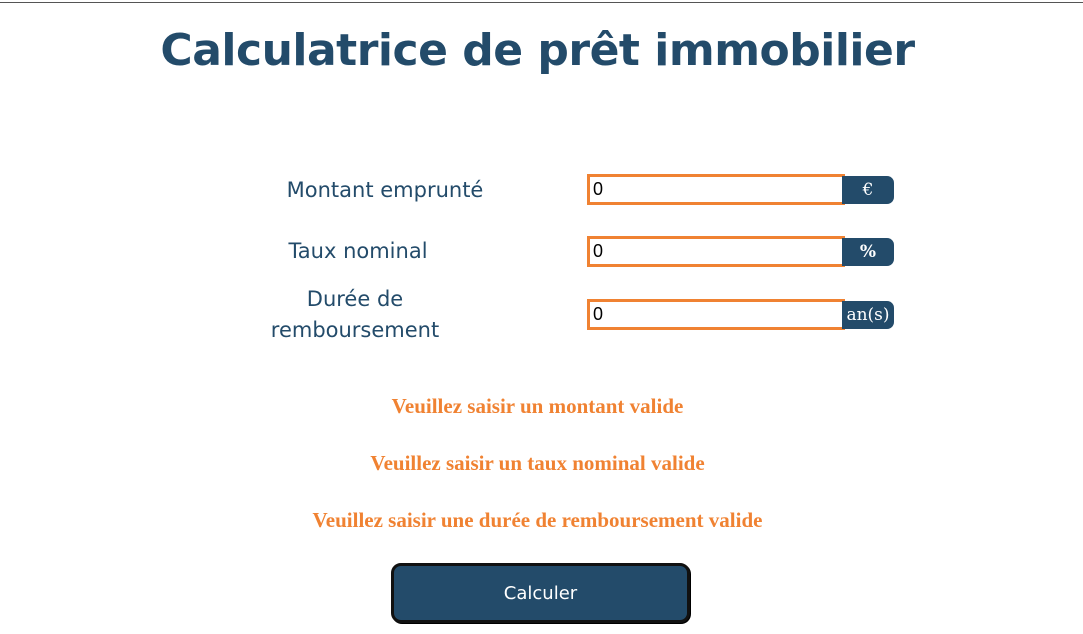 This screenshot has width=1083, height=634. What do you see at coordinates (868, 190) in the screenshot?
I see `euro-unit-badge: €` at bounding box center [868, 190].